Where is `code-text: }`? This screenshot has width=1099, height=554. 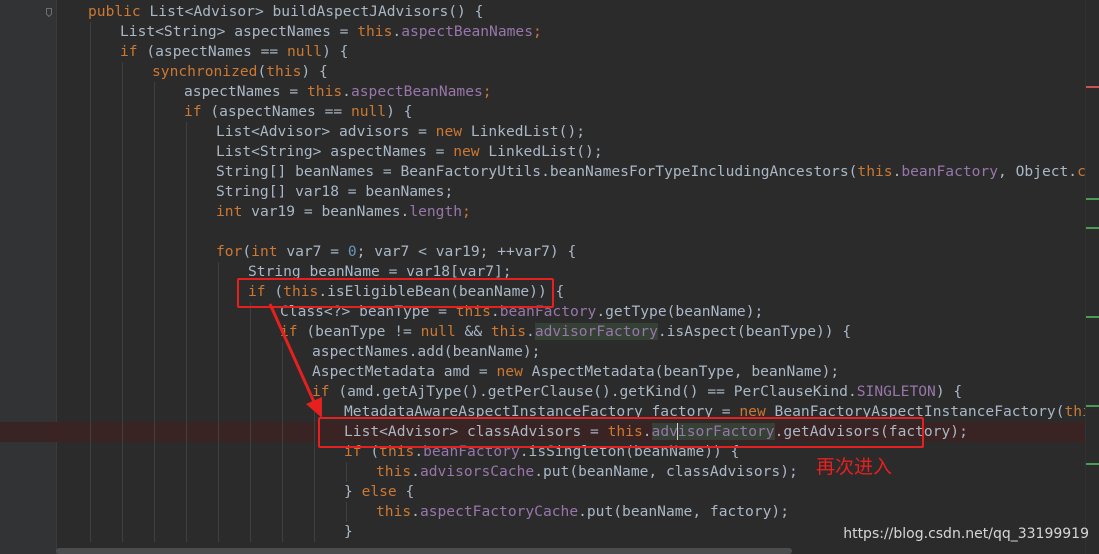 code-text: } is located at coordinates (348, 532).